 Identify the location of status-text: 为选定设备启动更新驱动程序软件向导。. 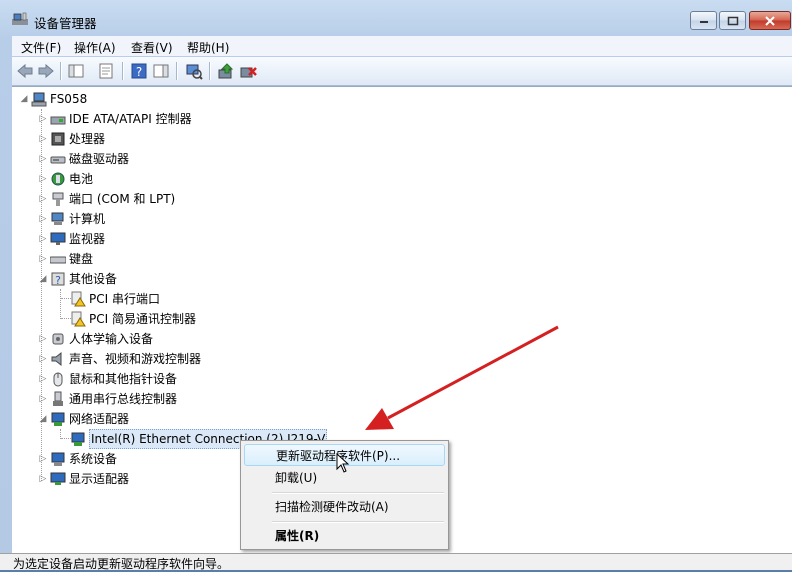
(121, 564).